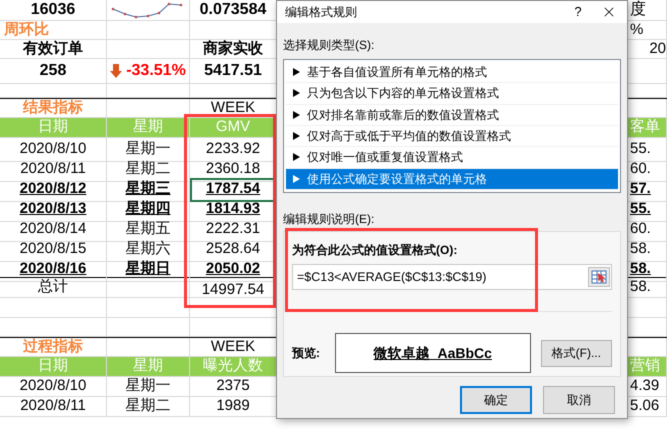 This screenshot has height=429, width=667. Describe the element at coordinates (496, 400) in the screenshot. I see `ok-button: 确定` at that location.